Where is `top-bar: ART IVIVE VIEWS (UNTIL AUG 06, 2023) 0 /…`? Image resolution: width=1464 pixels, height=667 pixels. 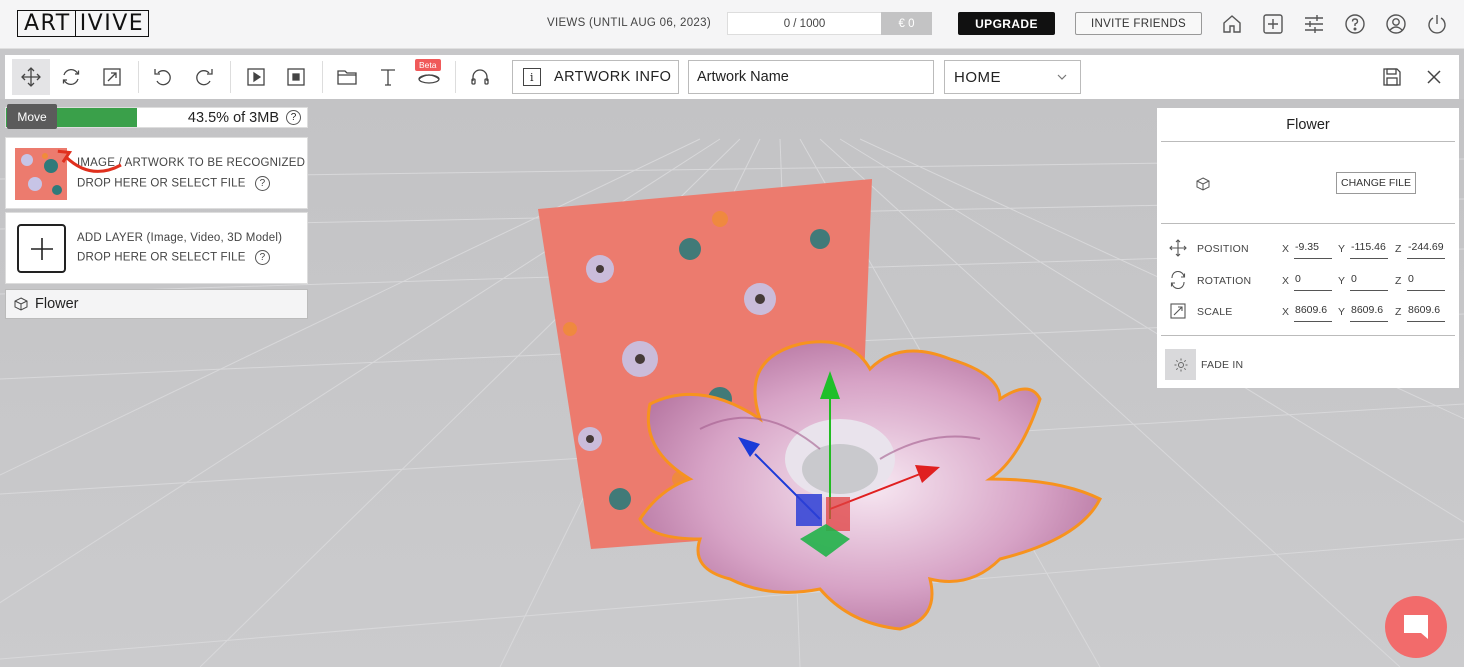 top-bar: ART IVIVE VIEWS (UNTIL AUG 06, 2023) 0 /… is located at coordinates (732, 24).